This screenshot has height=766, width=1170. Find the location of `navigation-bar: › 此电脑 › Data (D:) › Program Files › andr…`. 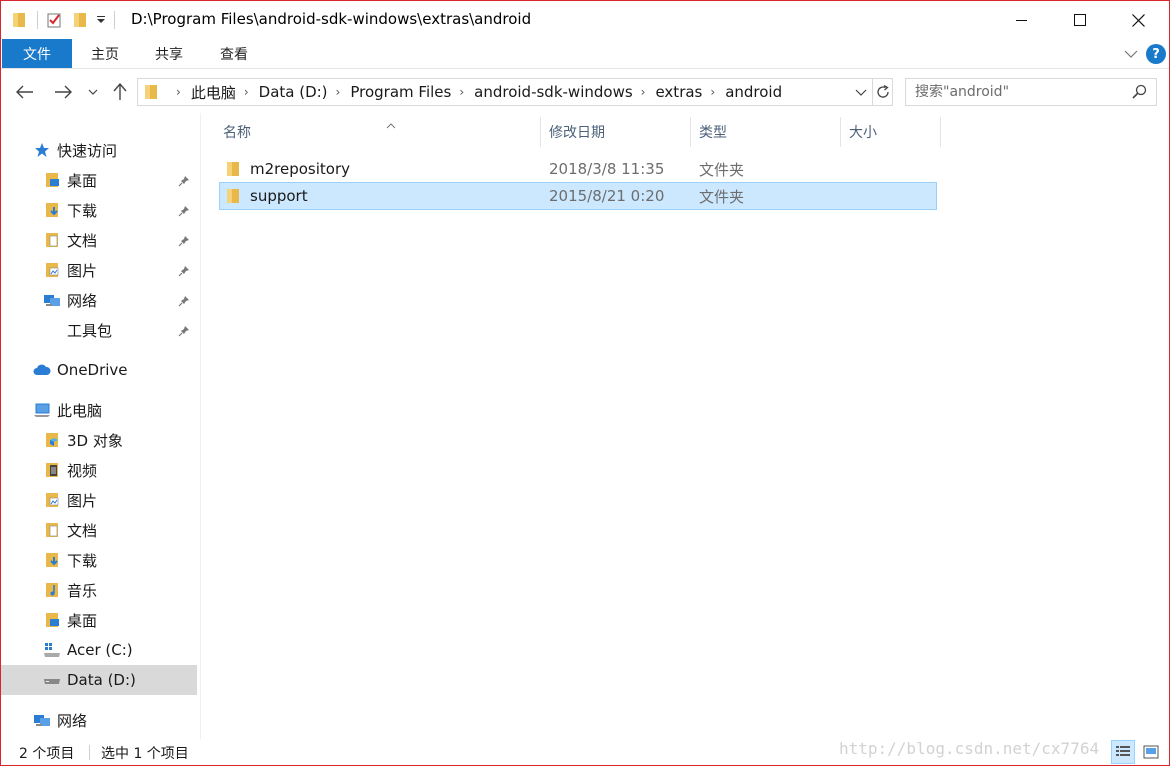

navigation-bar: › 此电脑 › Data (D:) › Program Files › andr… is located at coordinates (585, 92).